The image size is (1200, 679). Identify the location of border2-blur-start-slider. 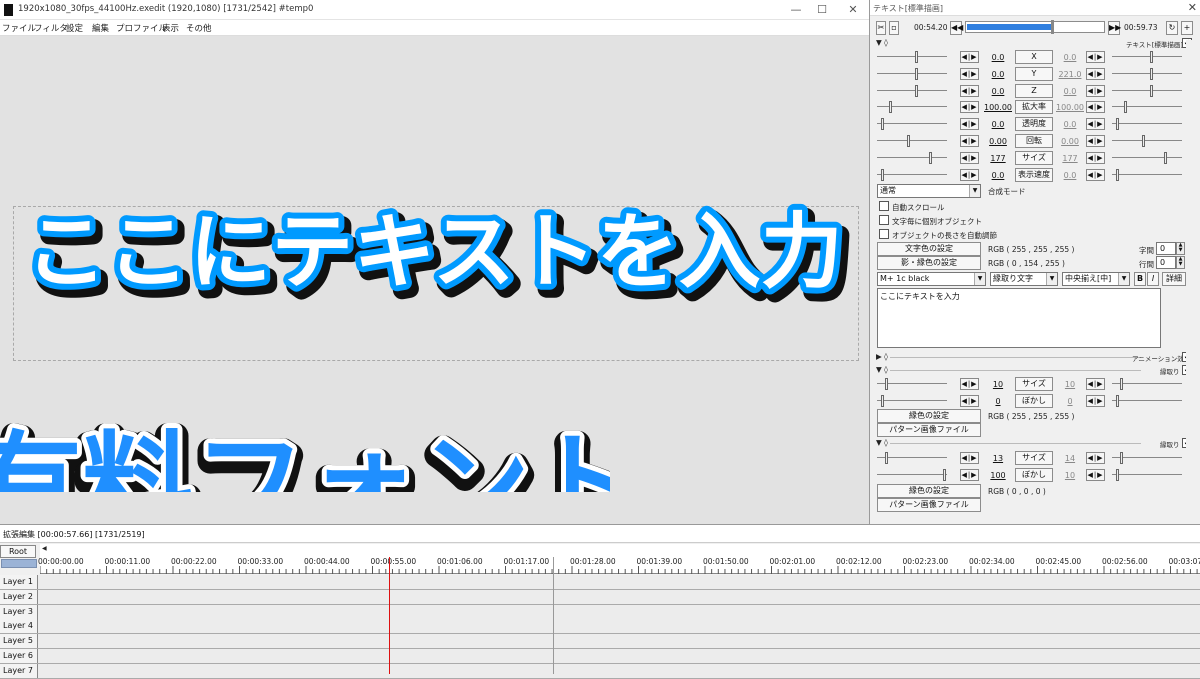
(912, 475).